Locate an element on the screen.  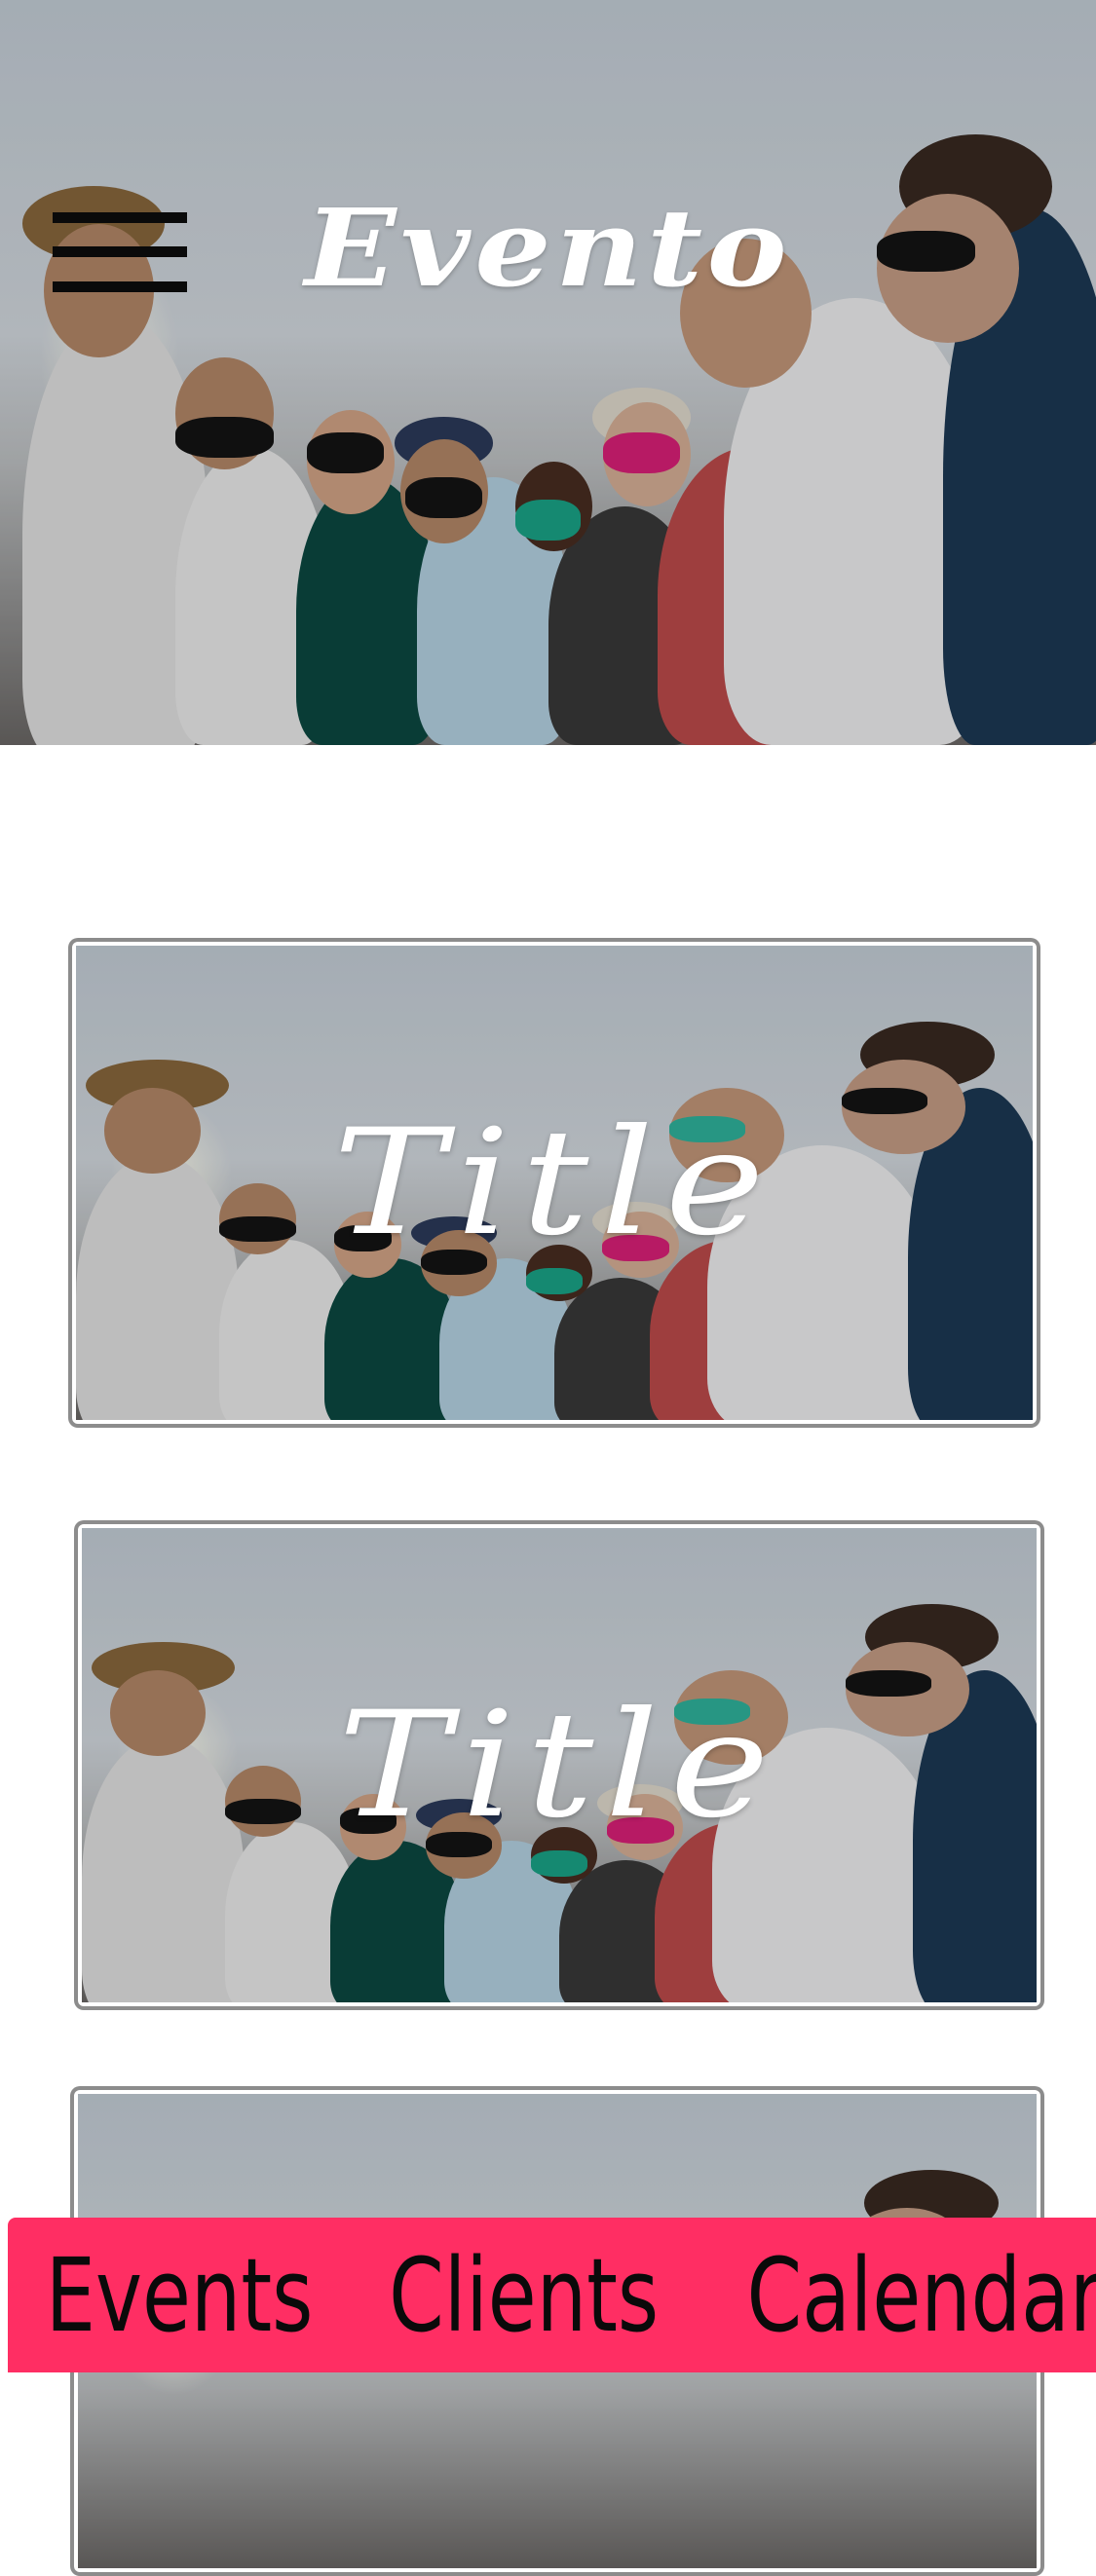
bottom-tab-bar: Events Clients Calendar is located at coordinates (552, 2295).